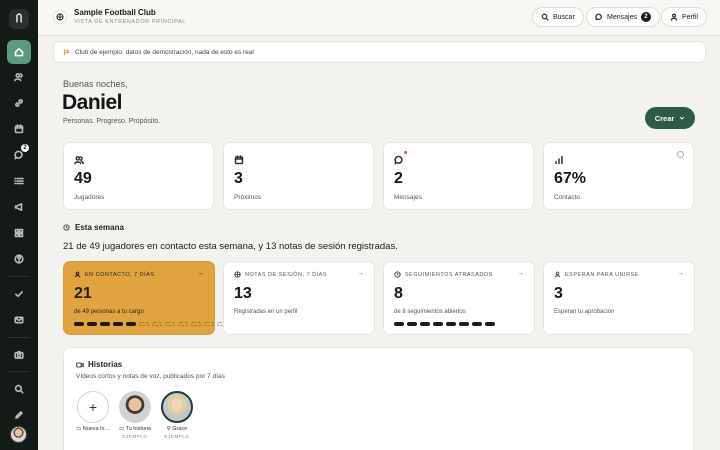 The image size is (720, 450). I want to click on announcements-nav-button, so click(19, 207).